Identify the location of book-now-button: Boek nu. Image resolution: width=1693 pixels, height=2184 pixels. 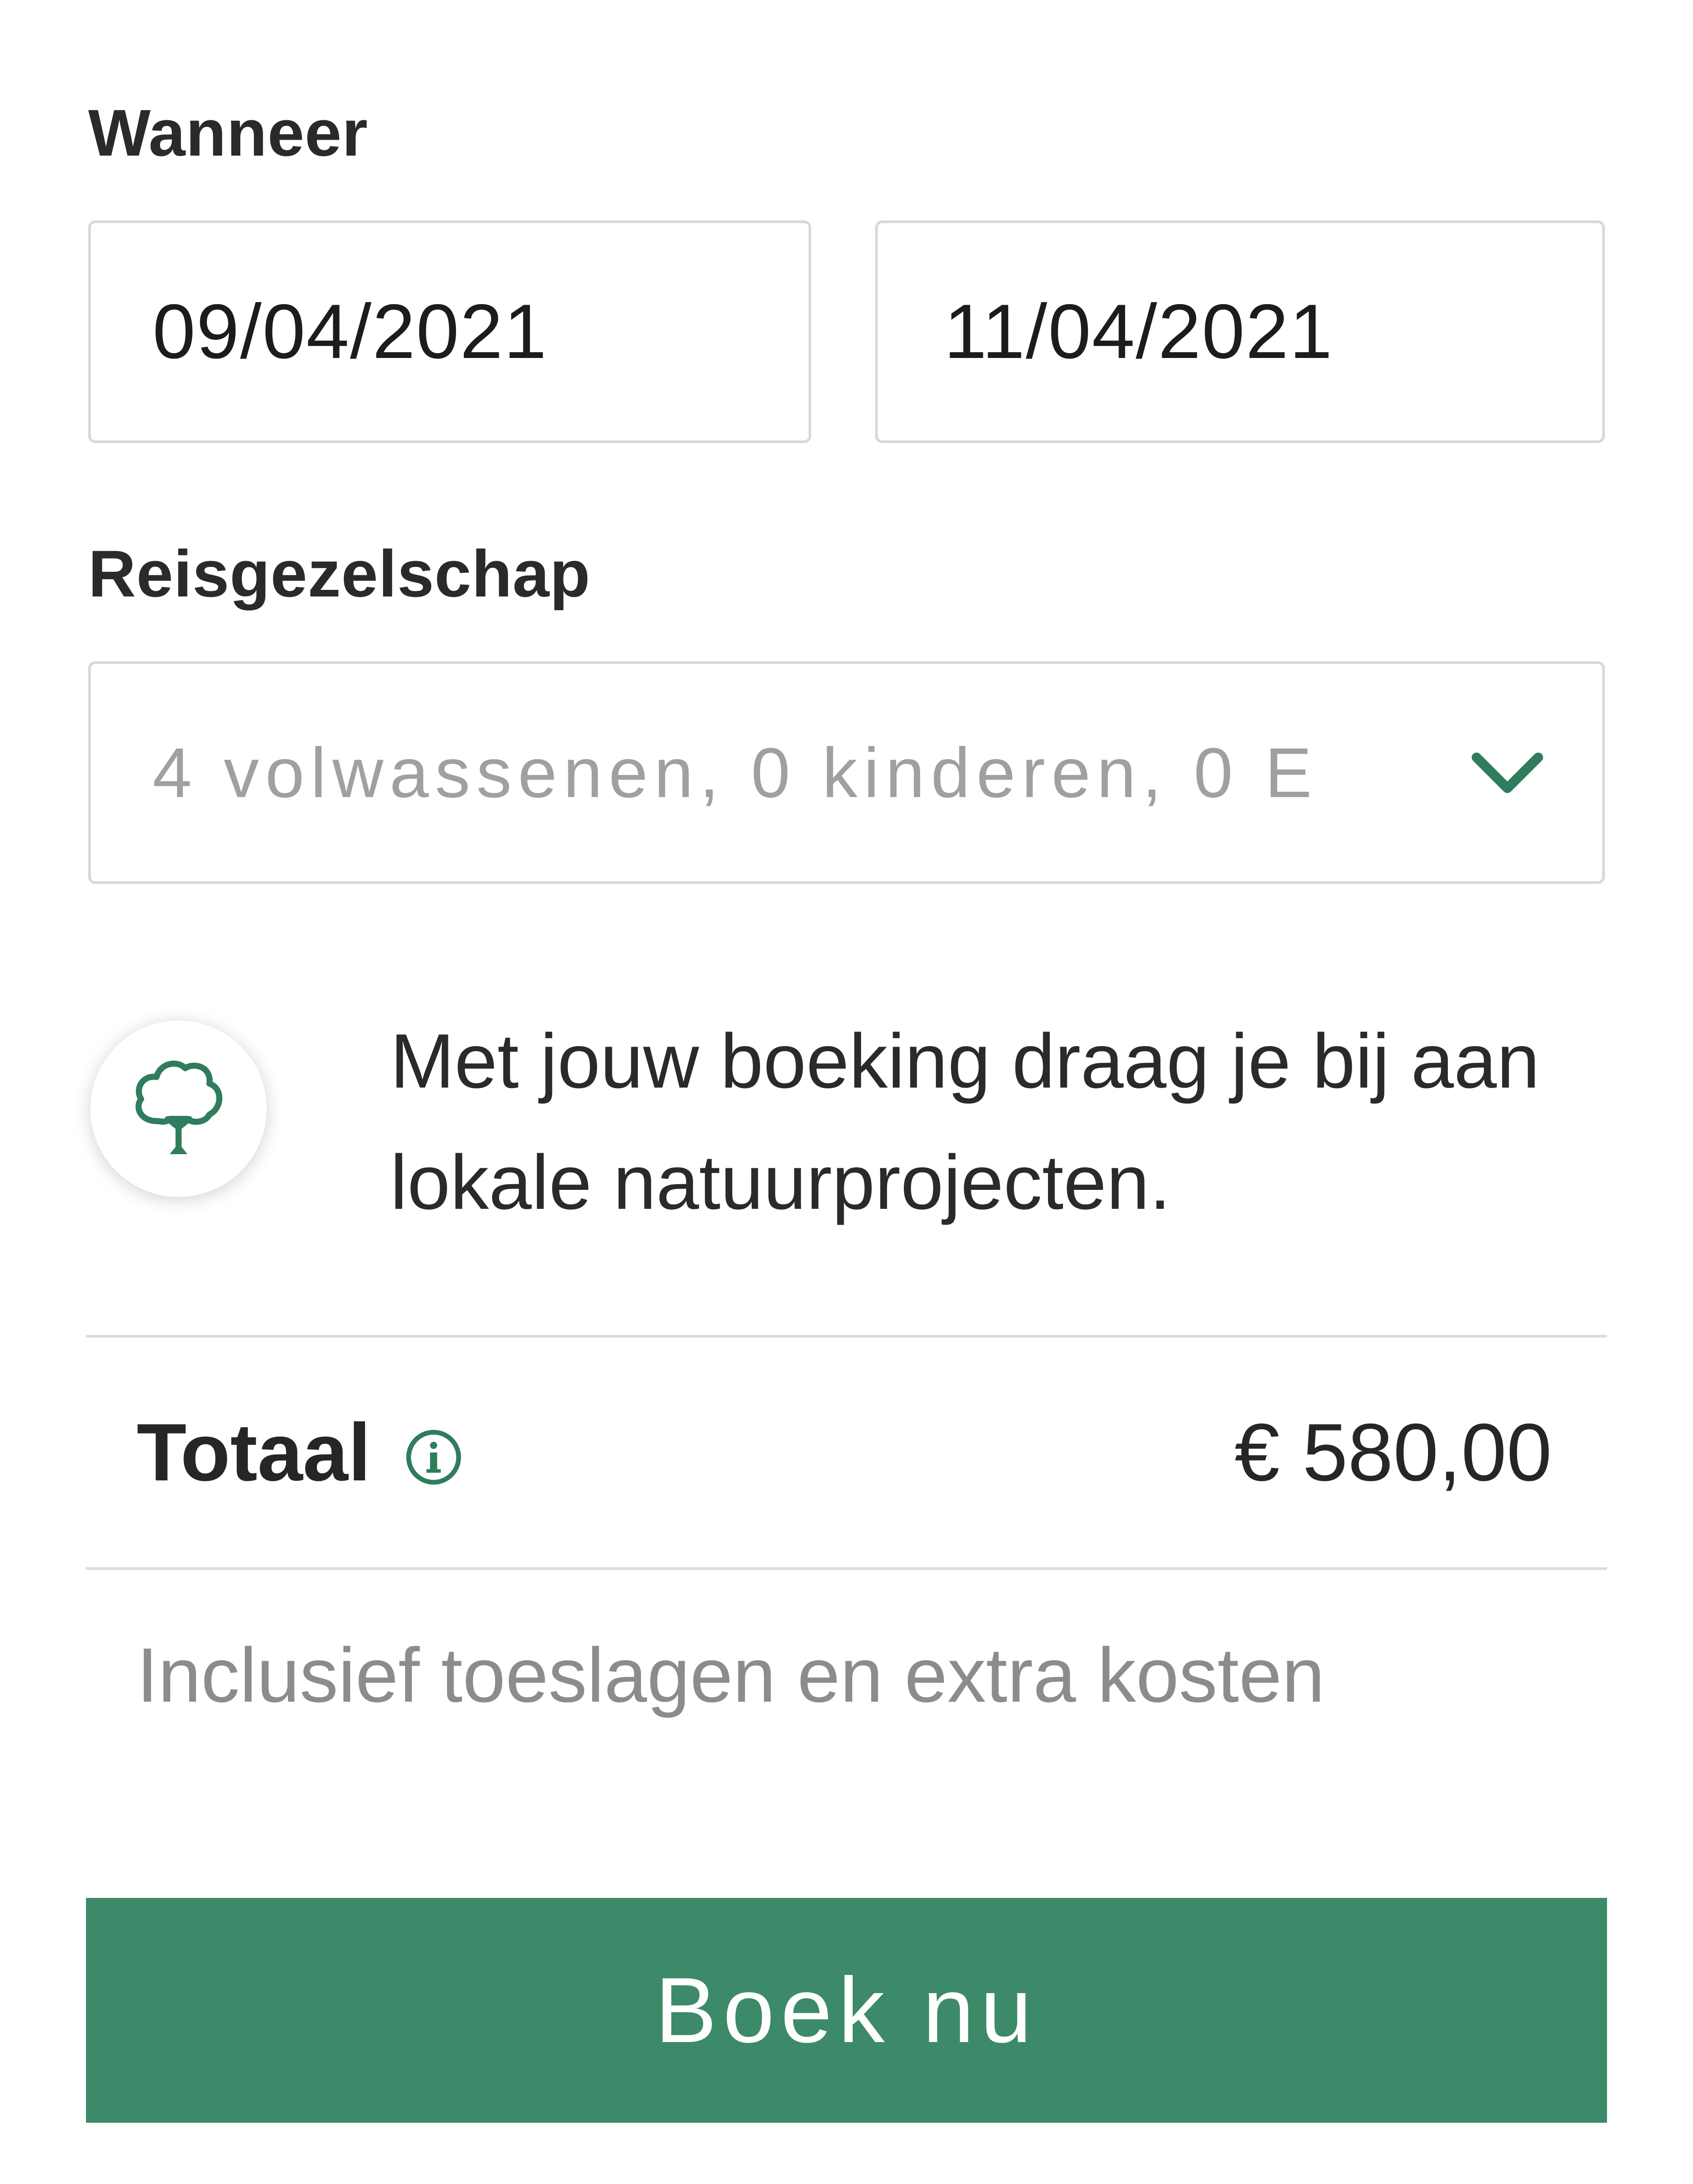
(846, 2010).